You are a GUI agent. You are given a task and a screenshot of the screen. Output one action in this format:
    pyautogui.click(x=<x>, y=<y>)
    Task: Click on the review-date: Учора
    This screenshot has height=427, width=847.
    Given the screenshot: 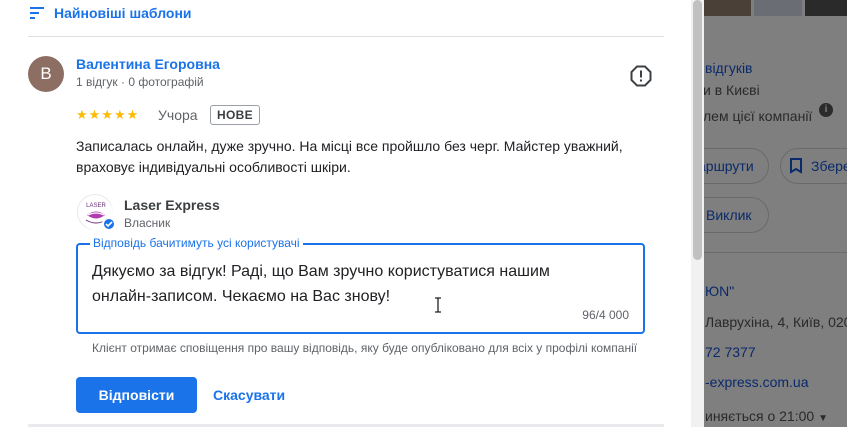 What is the action you would take?
    pyautogui.click(x=178, y=115)
    